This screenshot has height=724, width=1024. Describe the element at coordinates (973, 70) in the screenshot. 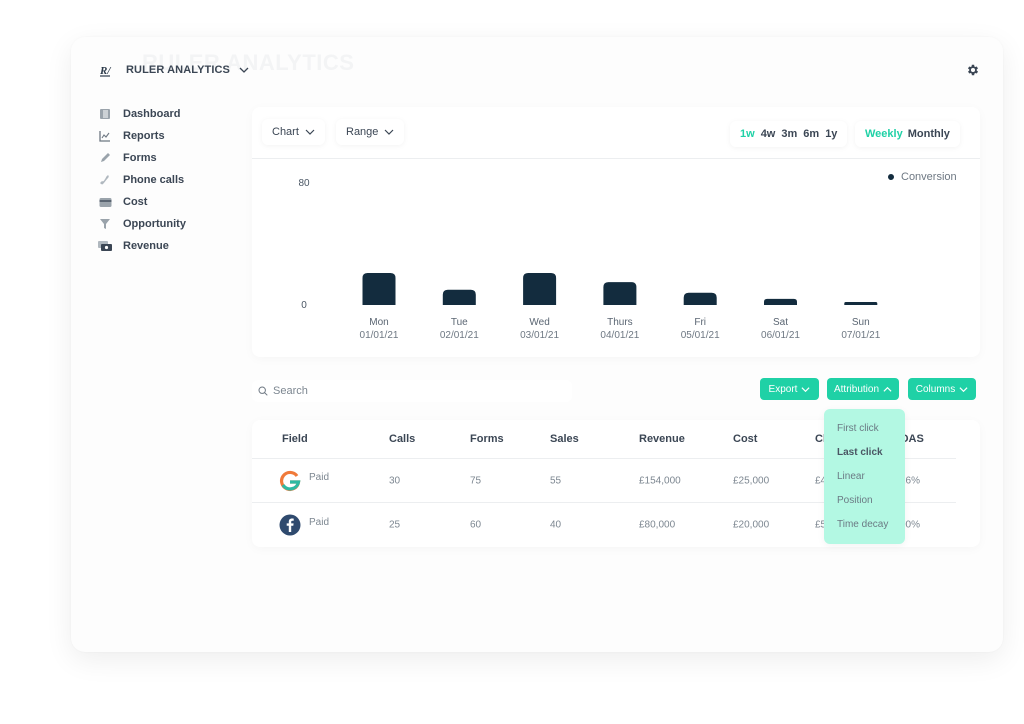

I see `settings-gear-icon` at that location.